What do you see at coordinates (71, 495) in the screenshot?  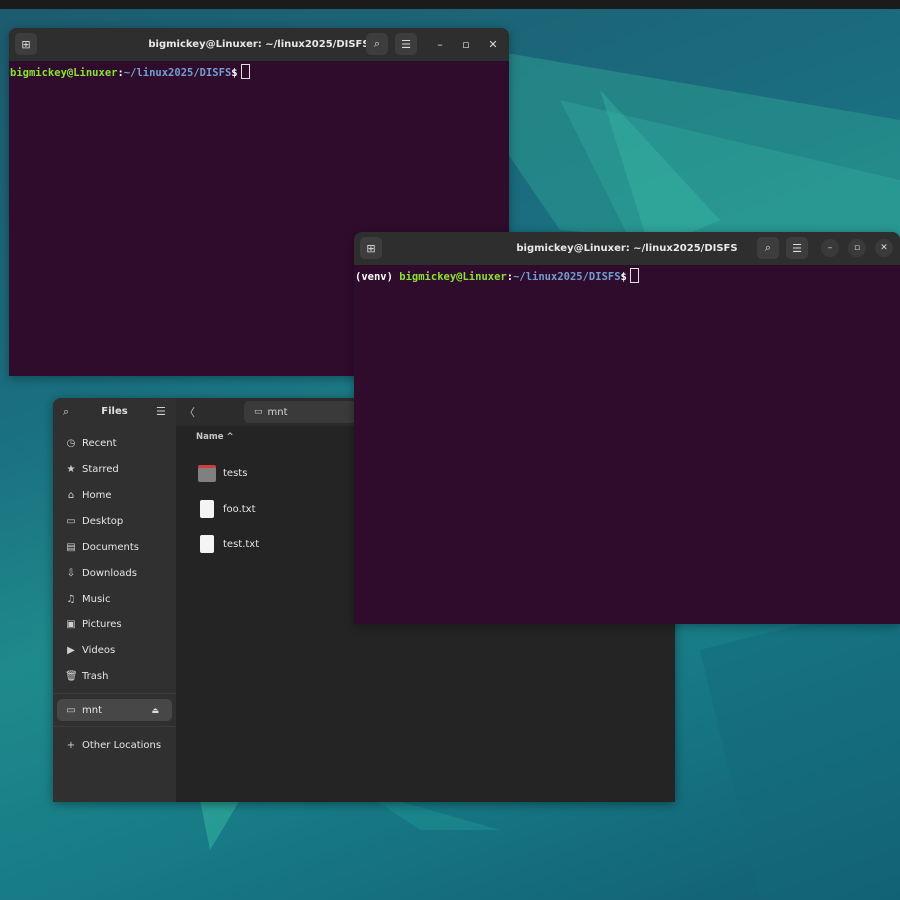 I see `home-icon: ⌂` at bounding box center [71, 495].